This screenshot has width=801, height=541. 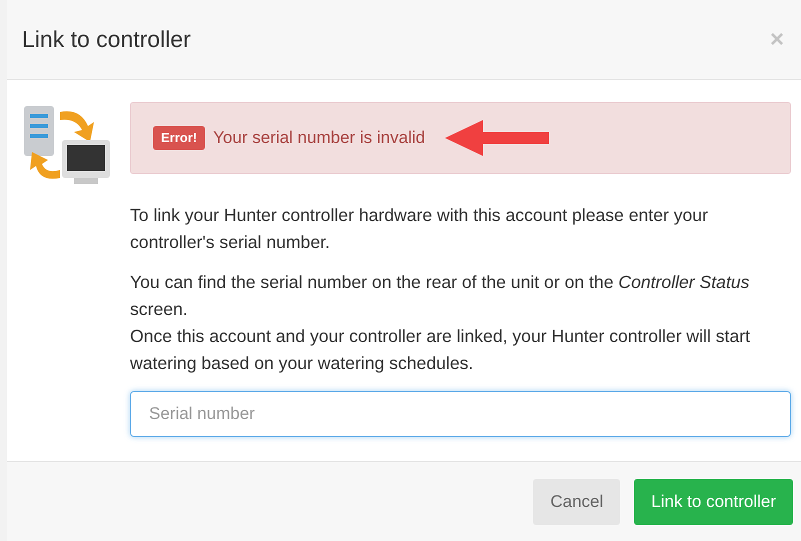 What do you see at coordinates (179, 138) in the screenshot?
I see `error-badge: Error!` at bounding box center [179, 138].